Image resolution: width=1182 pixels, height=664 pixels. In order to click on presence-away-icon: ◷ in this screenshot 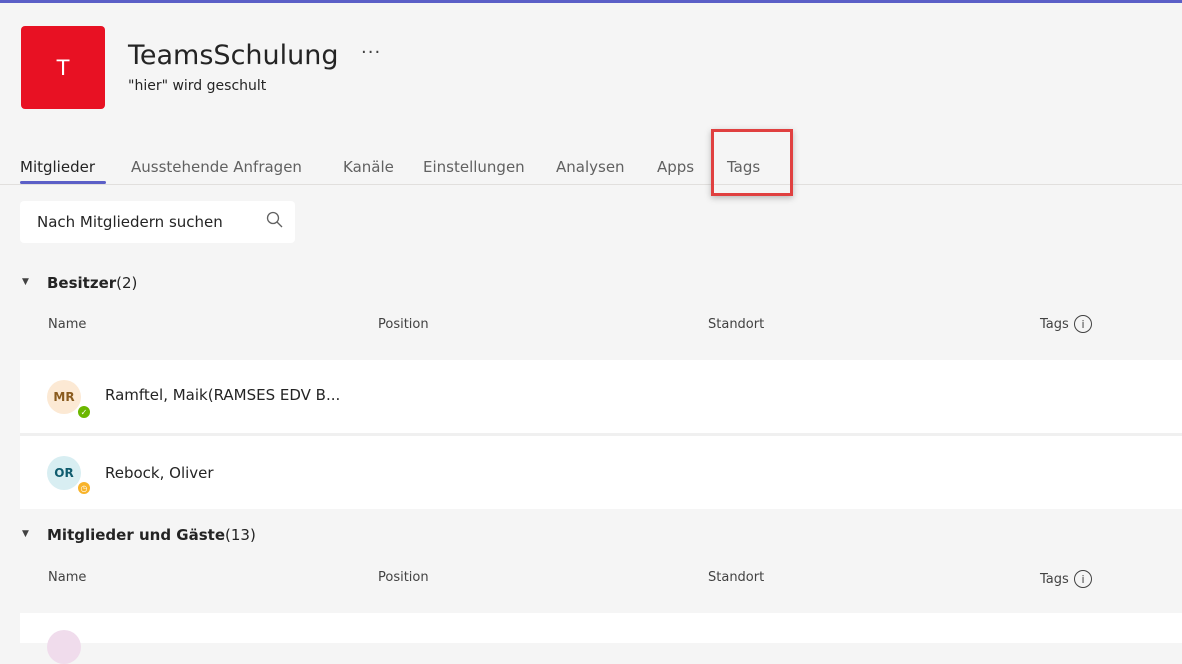, I will do `click(84, 488)`.